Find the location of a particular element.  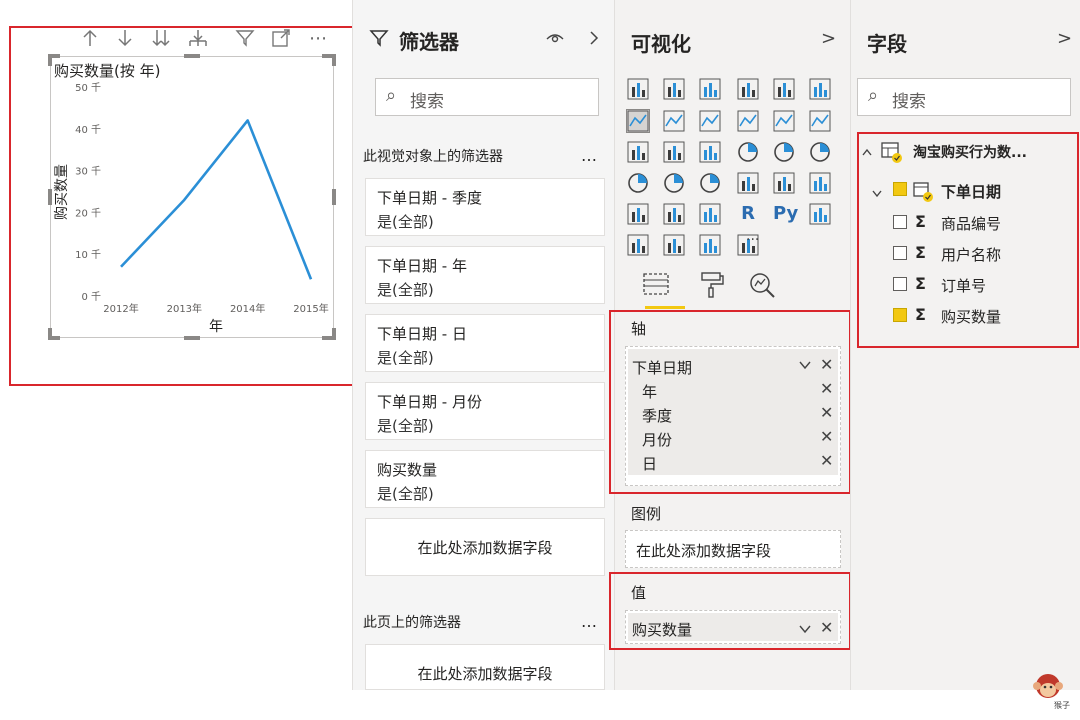

area-chart-icon is located at coordinates (674, 121).